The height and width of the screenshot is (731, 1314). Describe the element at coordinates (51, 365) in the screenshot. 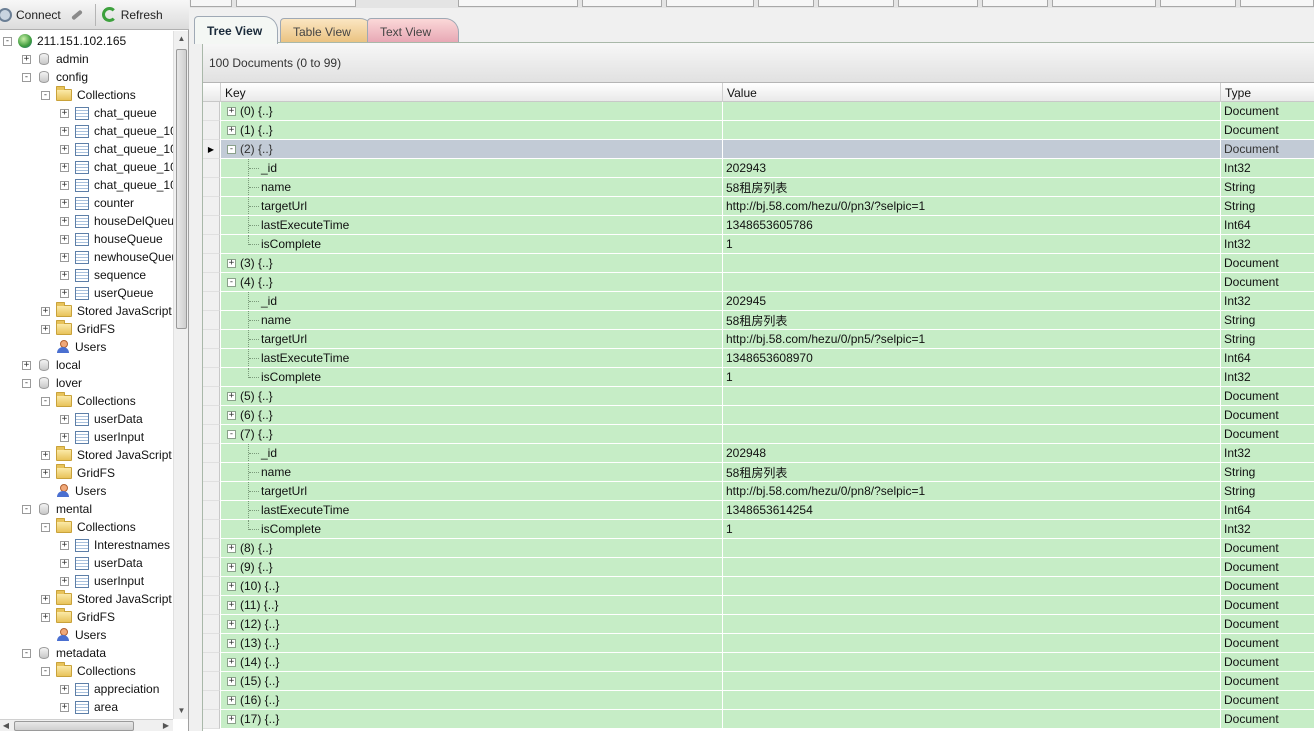

I see `tree-node: + local` at that location.